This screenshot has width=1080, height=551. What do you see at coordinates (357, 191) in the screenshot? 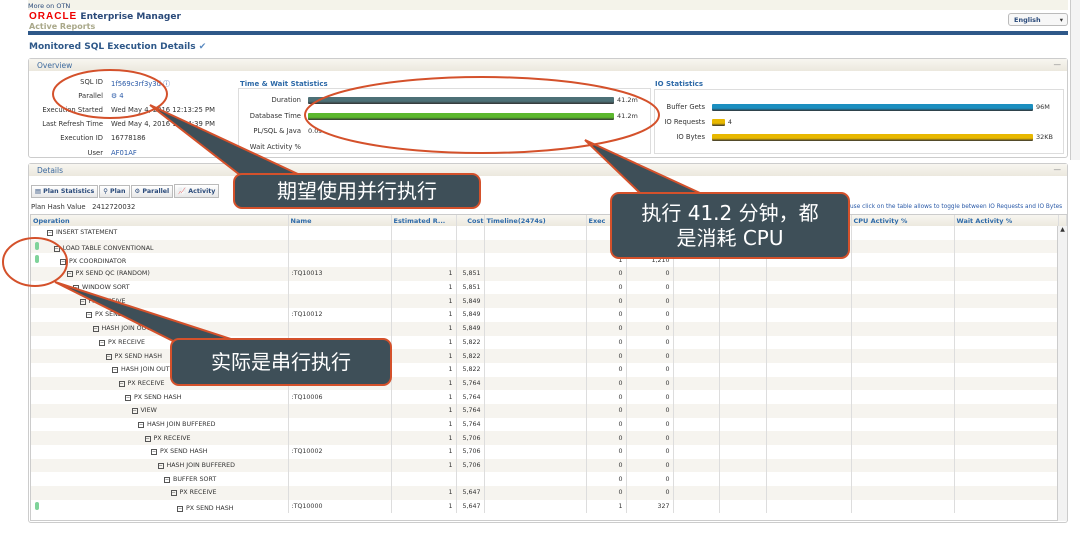
I see `callout-expected-parallel: 期望使用并行执行` at bounding box center [357, 191].